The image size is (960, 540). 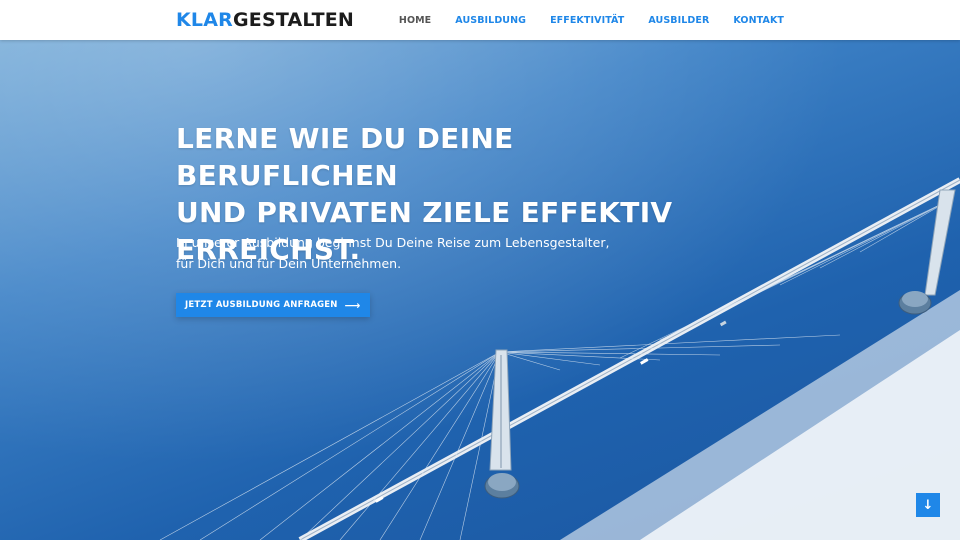 I want to click on headline-line-2: UND PRIVATEN ZIELE EFFEKTIV, so click(x=424, y=212).